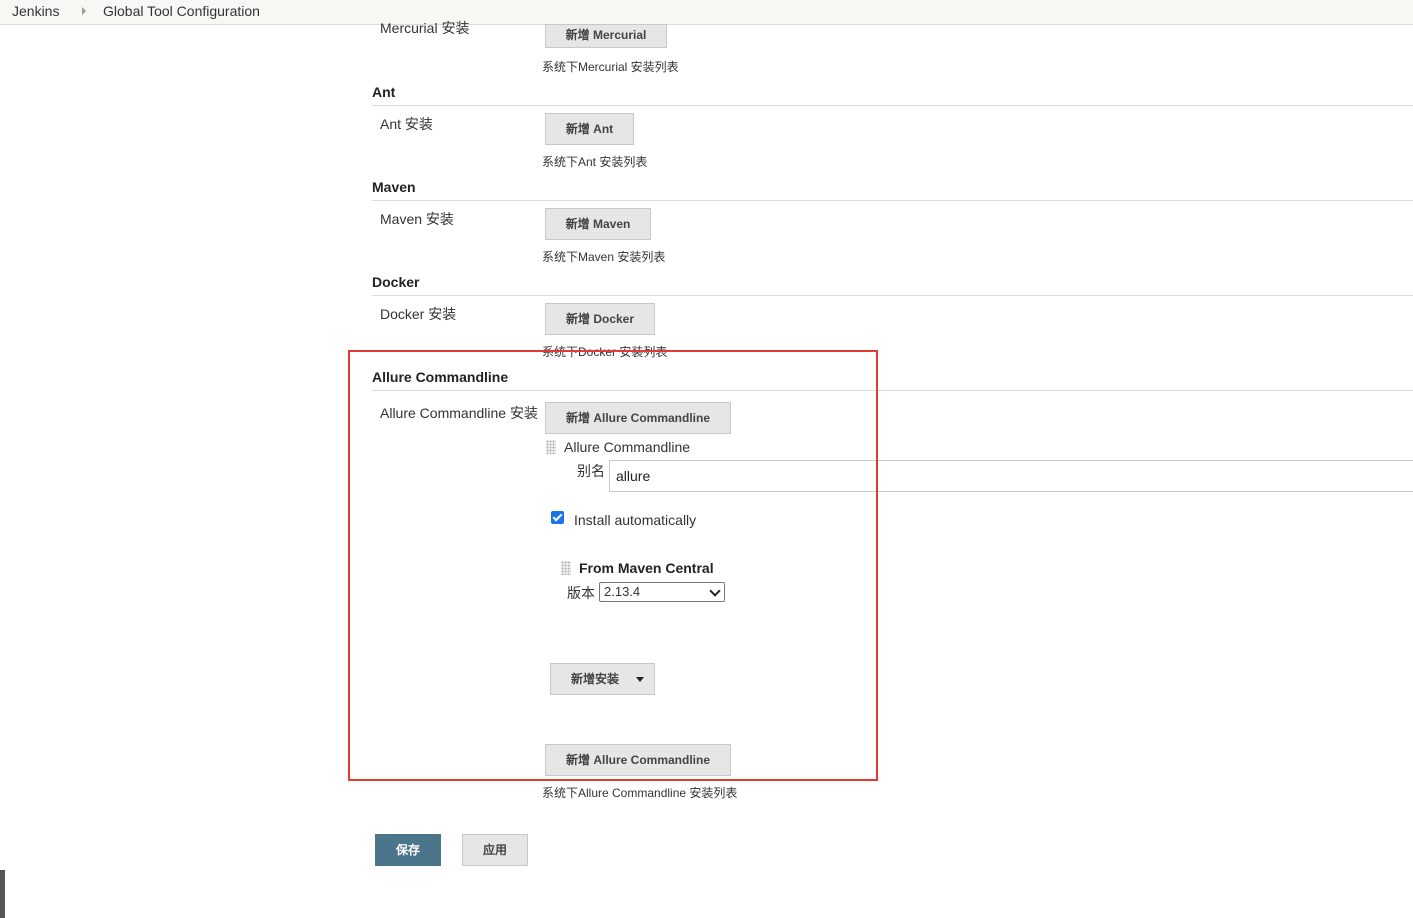 Image resolution: width=1413 pixels, height=918 pixels. I want to click on docker-install-label: Docker 安装, so click(418, 314).